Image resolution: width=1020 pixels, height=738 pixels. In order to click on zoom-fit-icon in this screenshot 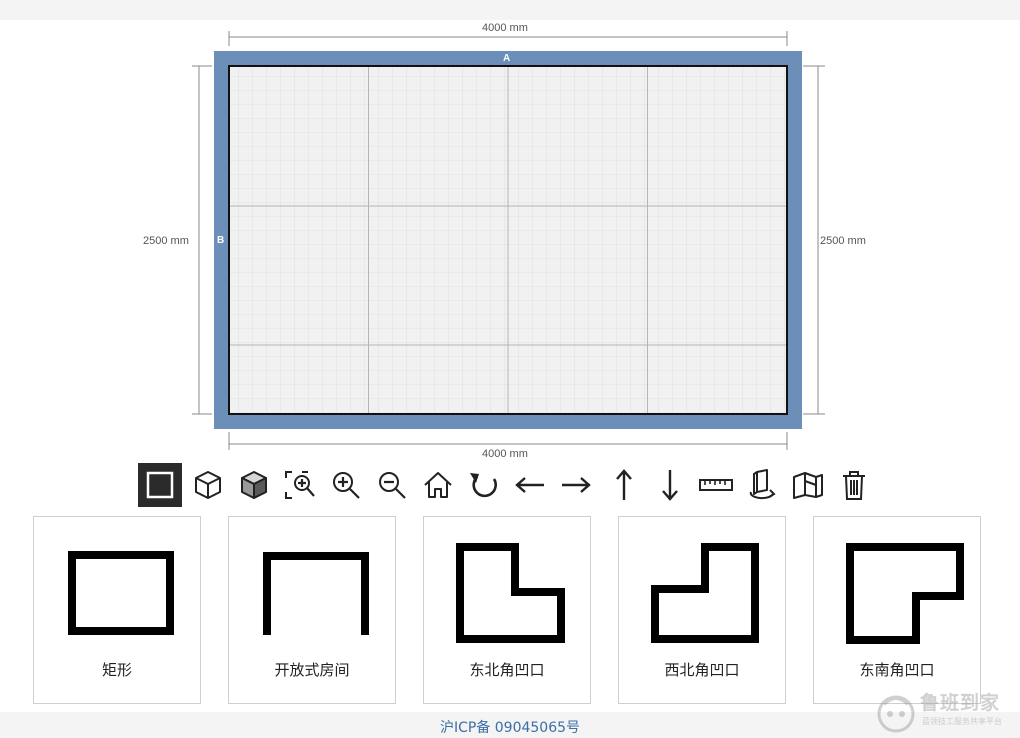, I will do `click(300, 485)`.